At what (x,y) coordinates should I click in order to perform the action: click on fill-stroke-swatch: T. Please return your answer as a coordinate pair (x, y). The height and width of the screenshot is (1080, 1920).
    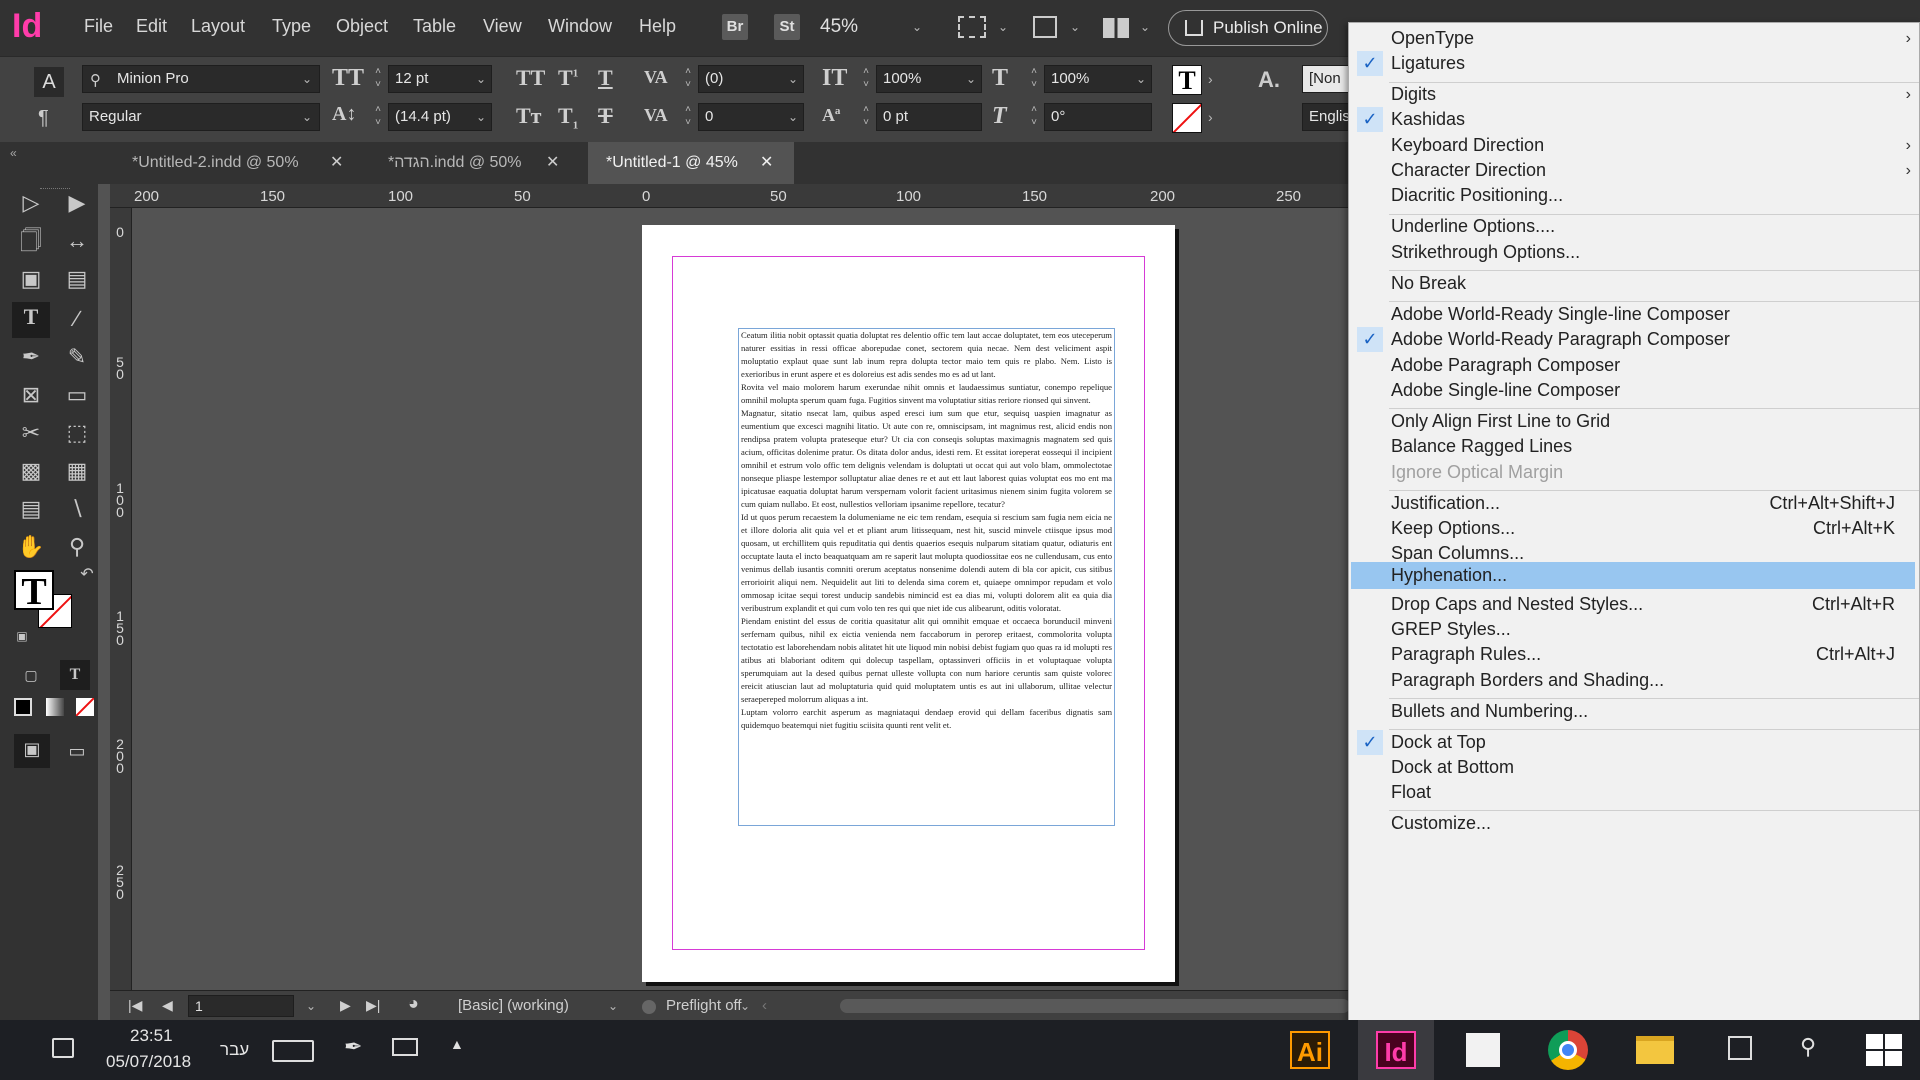
    Looking at the image, I should click on (43, 599).